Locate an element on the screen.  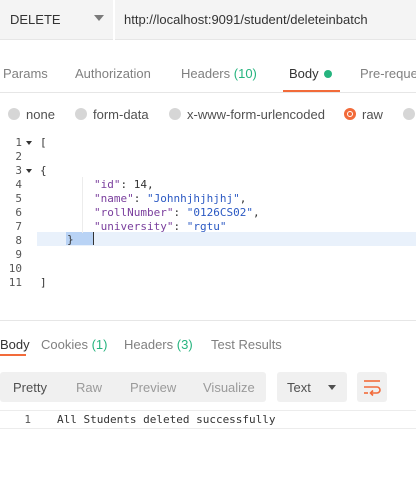
line-number: 2 is located at coordinates (18, 156).